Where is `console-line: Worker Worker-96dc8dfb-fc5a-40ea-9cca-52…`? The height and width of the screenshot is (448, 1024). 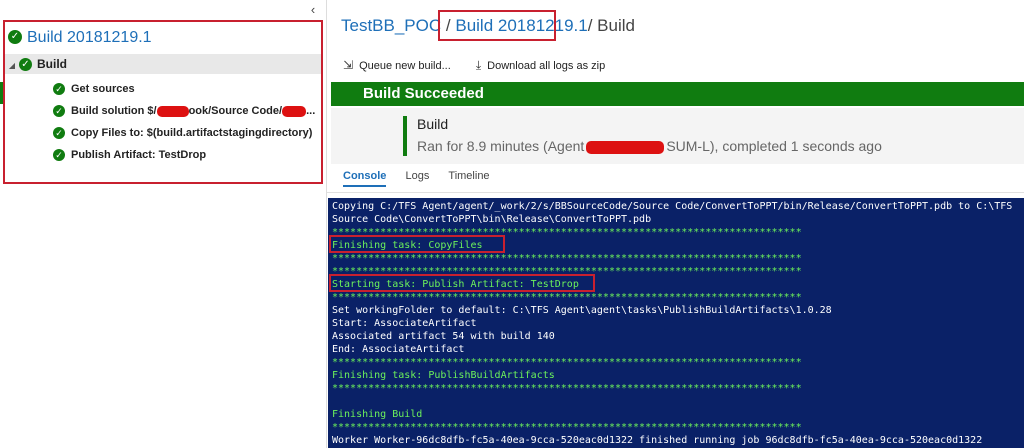
console-line: Worker Worker-96dc8dfb-fc5a-40ea-9cca-52… is located at coordinates (657, 440).